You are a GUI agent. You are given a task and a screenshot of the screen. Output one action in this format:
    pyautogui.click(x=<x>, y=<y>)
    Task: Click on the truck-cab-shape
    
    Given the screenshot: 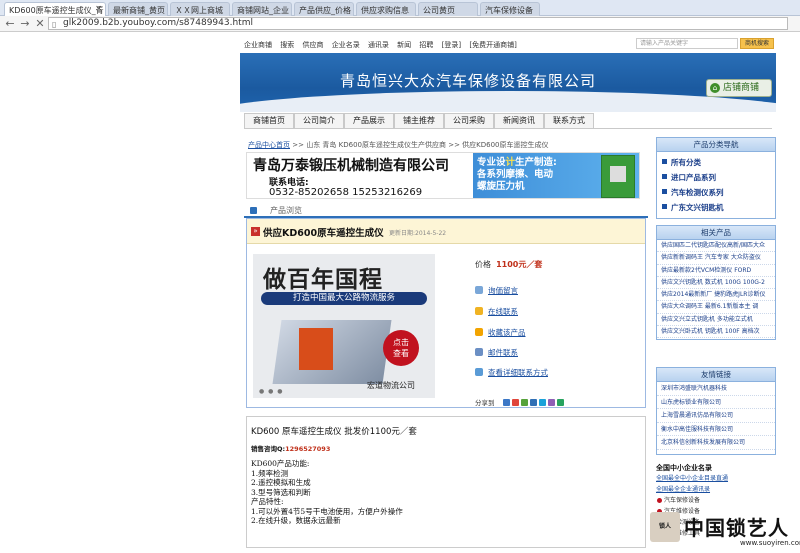 What is the action you would take?
    pyautogui.click(x=316, y=349)
    